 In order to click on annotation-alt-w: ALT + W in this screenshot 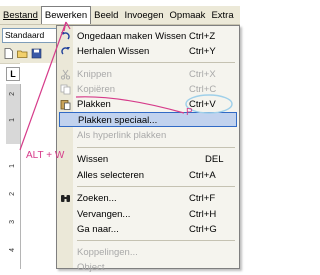, I will do `click(45, 155)`.